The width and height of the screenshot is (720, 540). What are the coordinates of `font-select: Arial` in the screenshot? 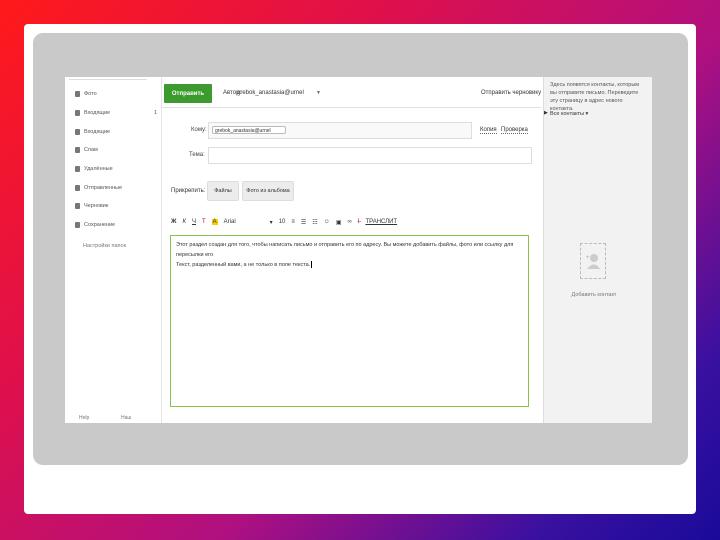 It's located at (244, 222).